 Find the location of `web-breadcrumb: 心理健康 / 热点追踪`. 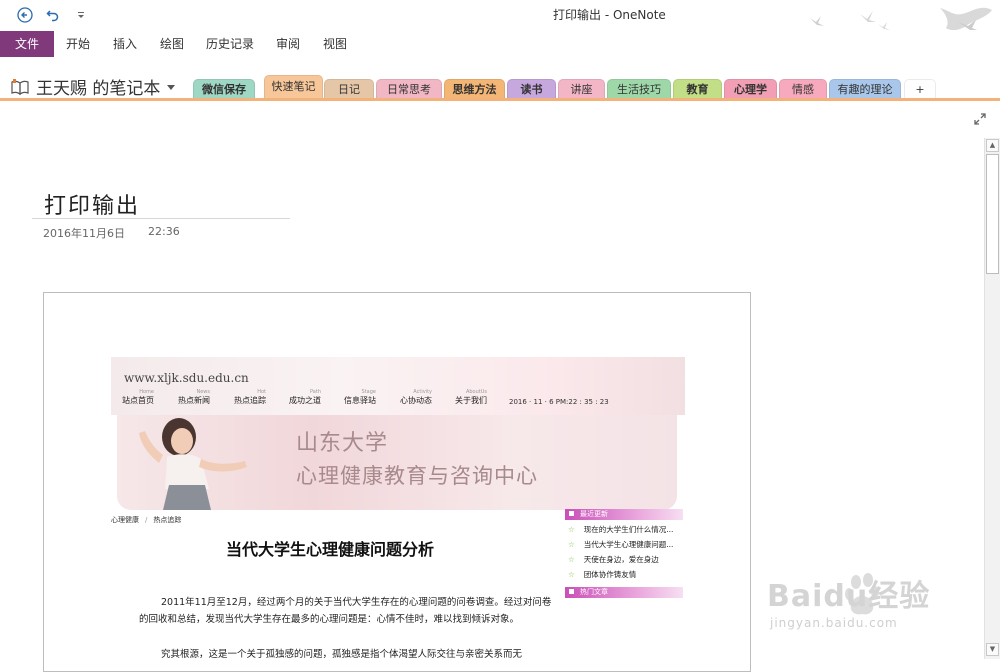

web-breadcrumb: 心理健康 / 热点追踪 is located at coordinates (146, 520).